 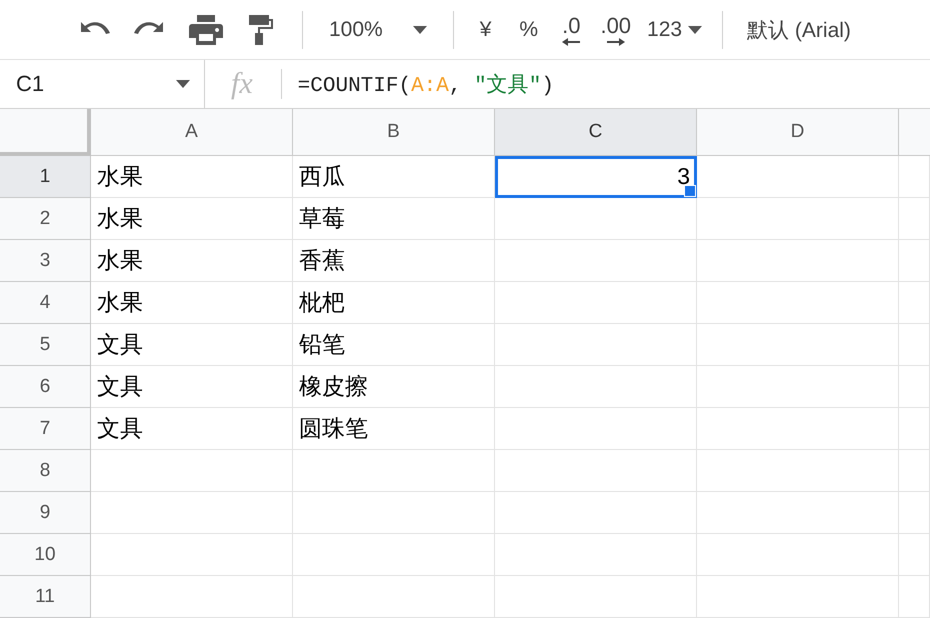 What do you see at coordinates (30, 84) in the screenshot?
I see `cell-reference: C1` at bounding box center [30, 84].